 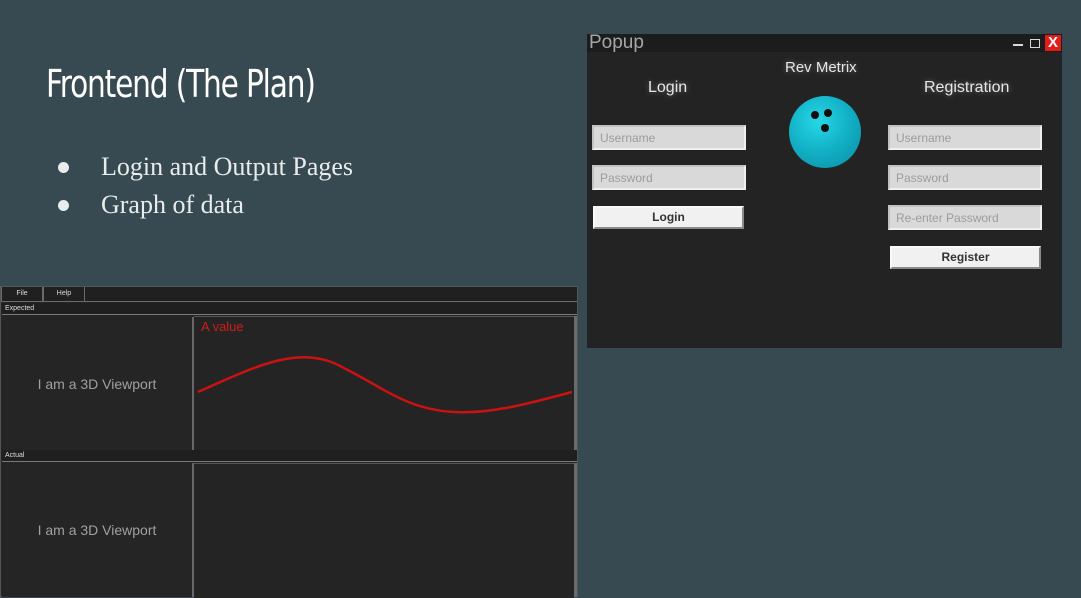 What do you see at coordinates (669, 137) in the screenshot?
I see `login-username-input` at bounding box center [669, 137].